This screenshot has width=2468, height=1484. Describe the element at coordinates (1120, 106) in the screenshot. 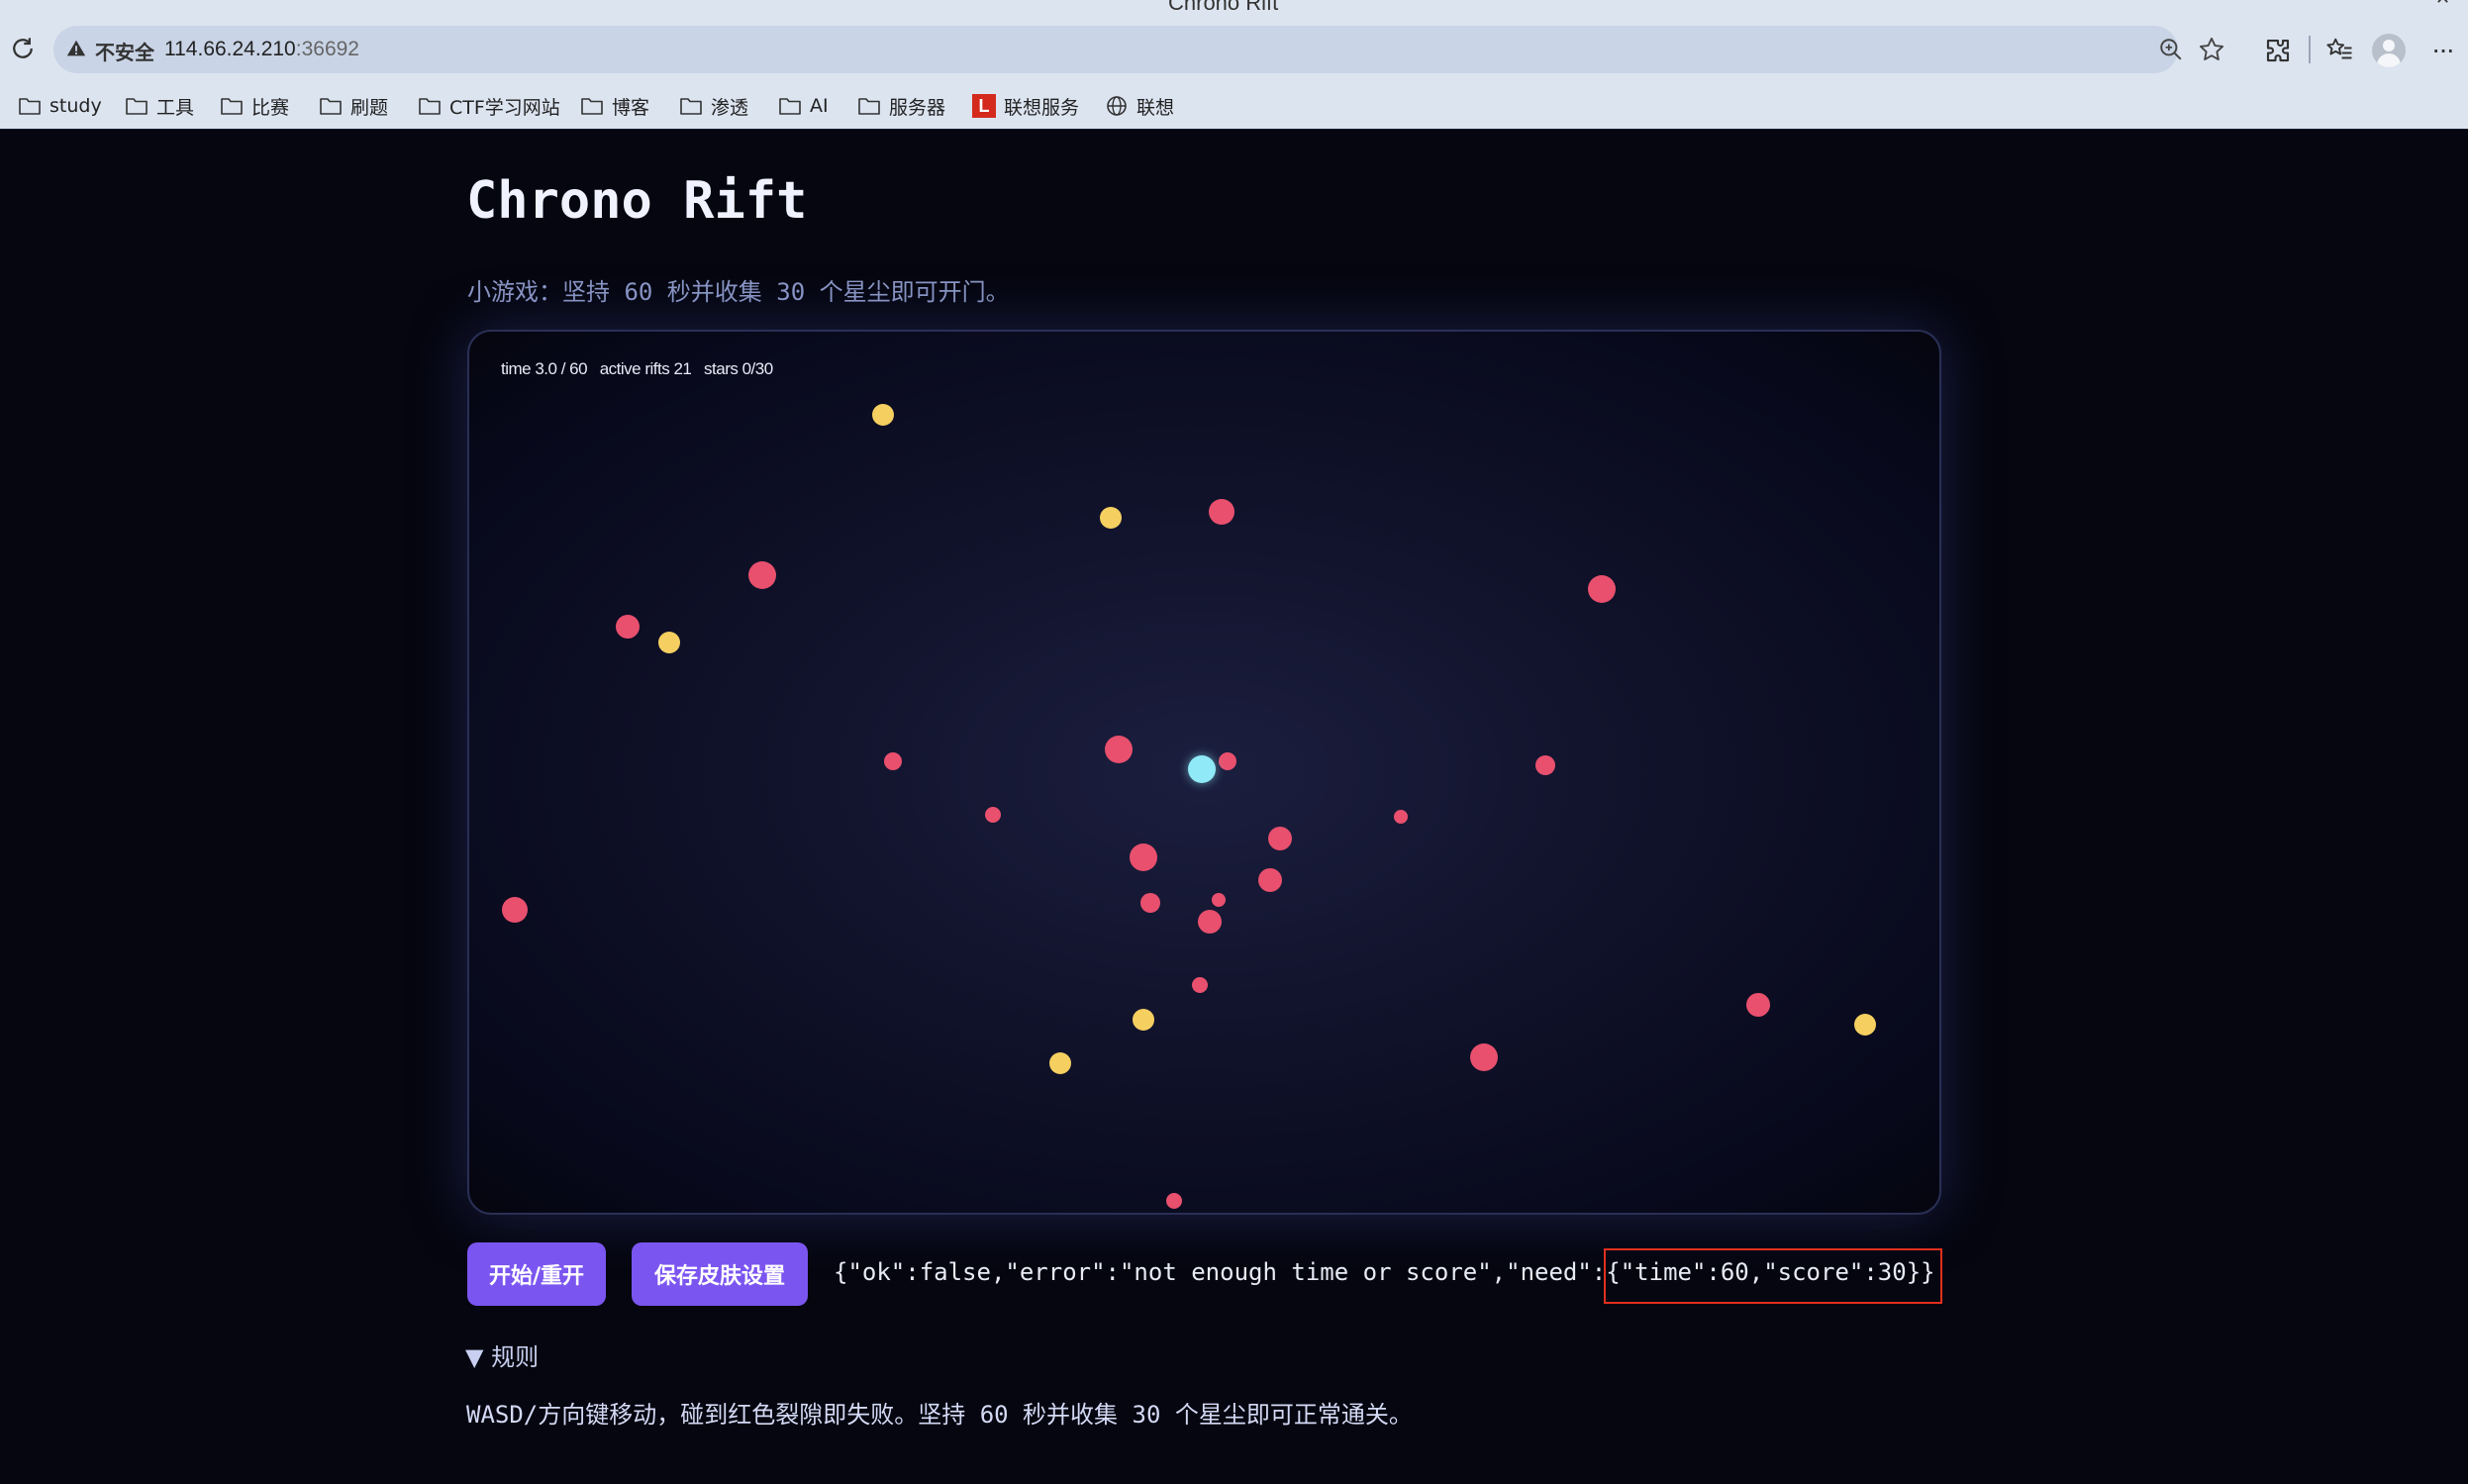

I see `globe-icon` at that location.